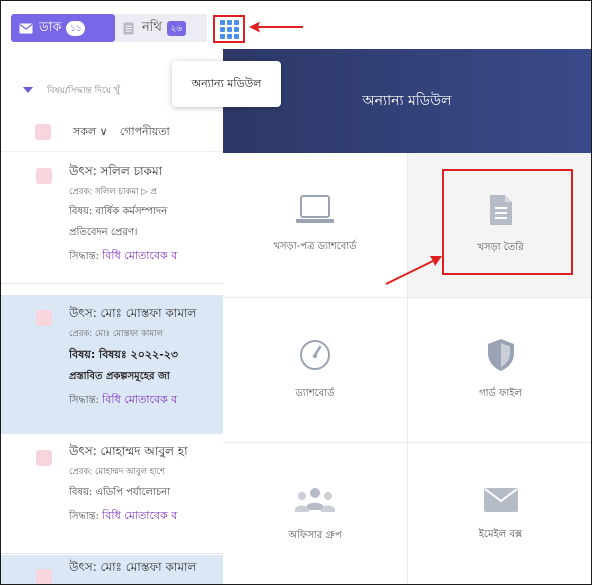  What do you see at coordinates (120, 492) in the screenshot?
I see `item-subject: বিষয়: এডিপি পর্যালোচনা` at bounding box center [120, 492].